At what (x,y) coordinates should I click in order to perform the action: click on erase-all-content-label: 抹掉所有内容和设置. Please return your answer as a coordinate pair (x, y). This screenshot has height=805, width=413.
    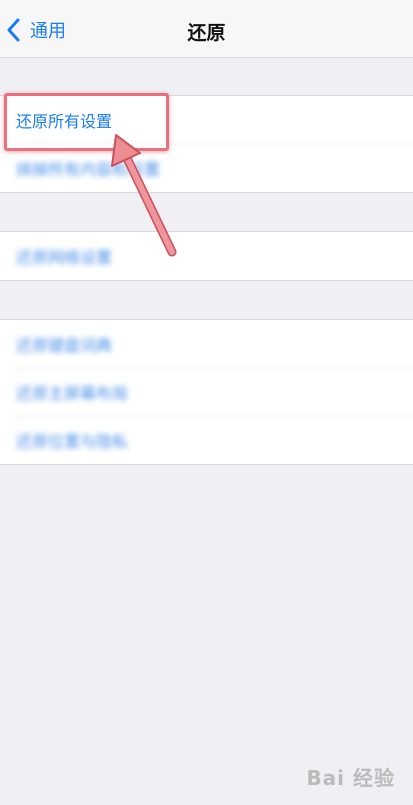
    Looking at the image, I should click on (88, 169).